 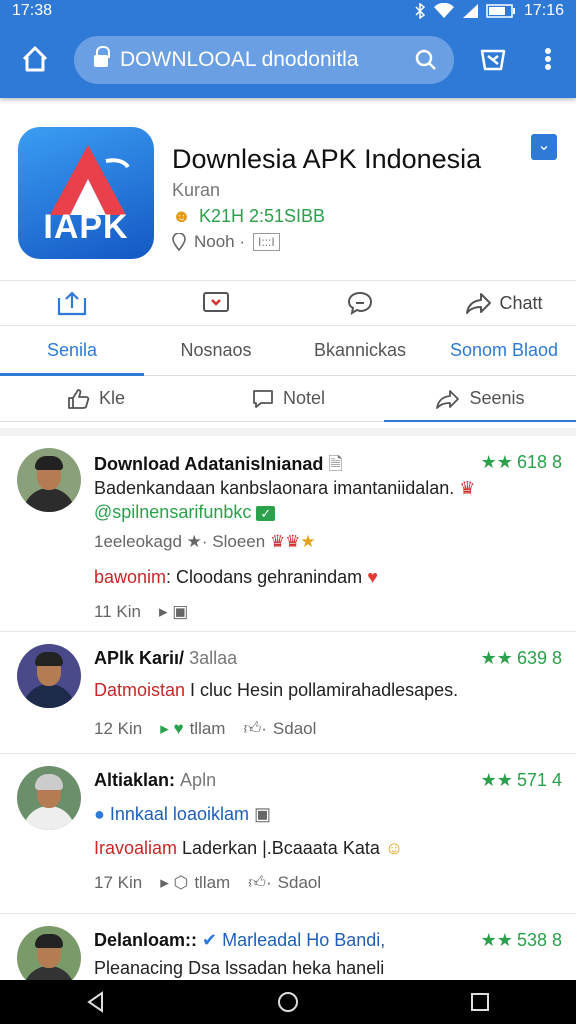 I want to click on logo-text: IAPK, so click(x=86, y=227).